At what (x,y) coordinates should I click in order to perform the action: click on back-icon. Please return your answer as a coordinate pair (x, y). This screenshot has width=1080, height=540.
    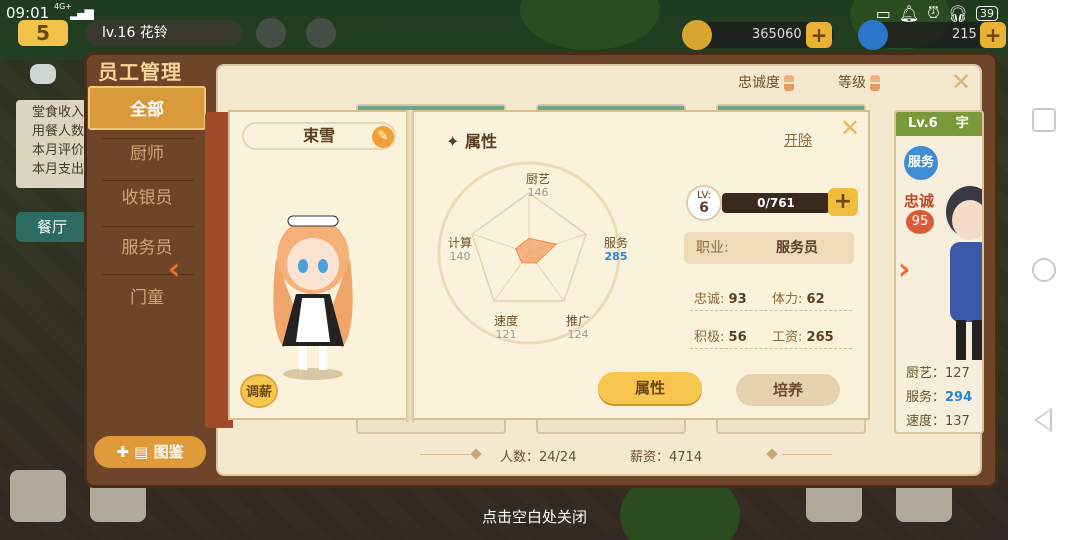
    Looking at the image, I should click on (1043, 420).